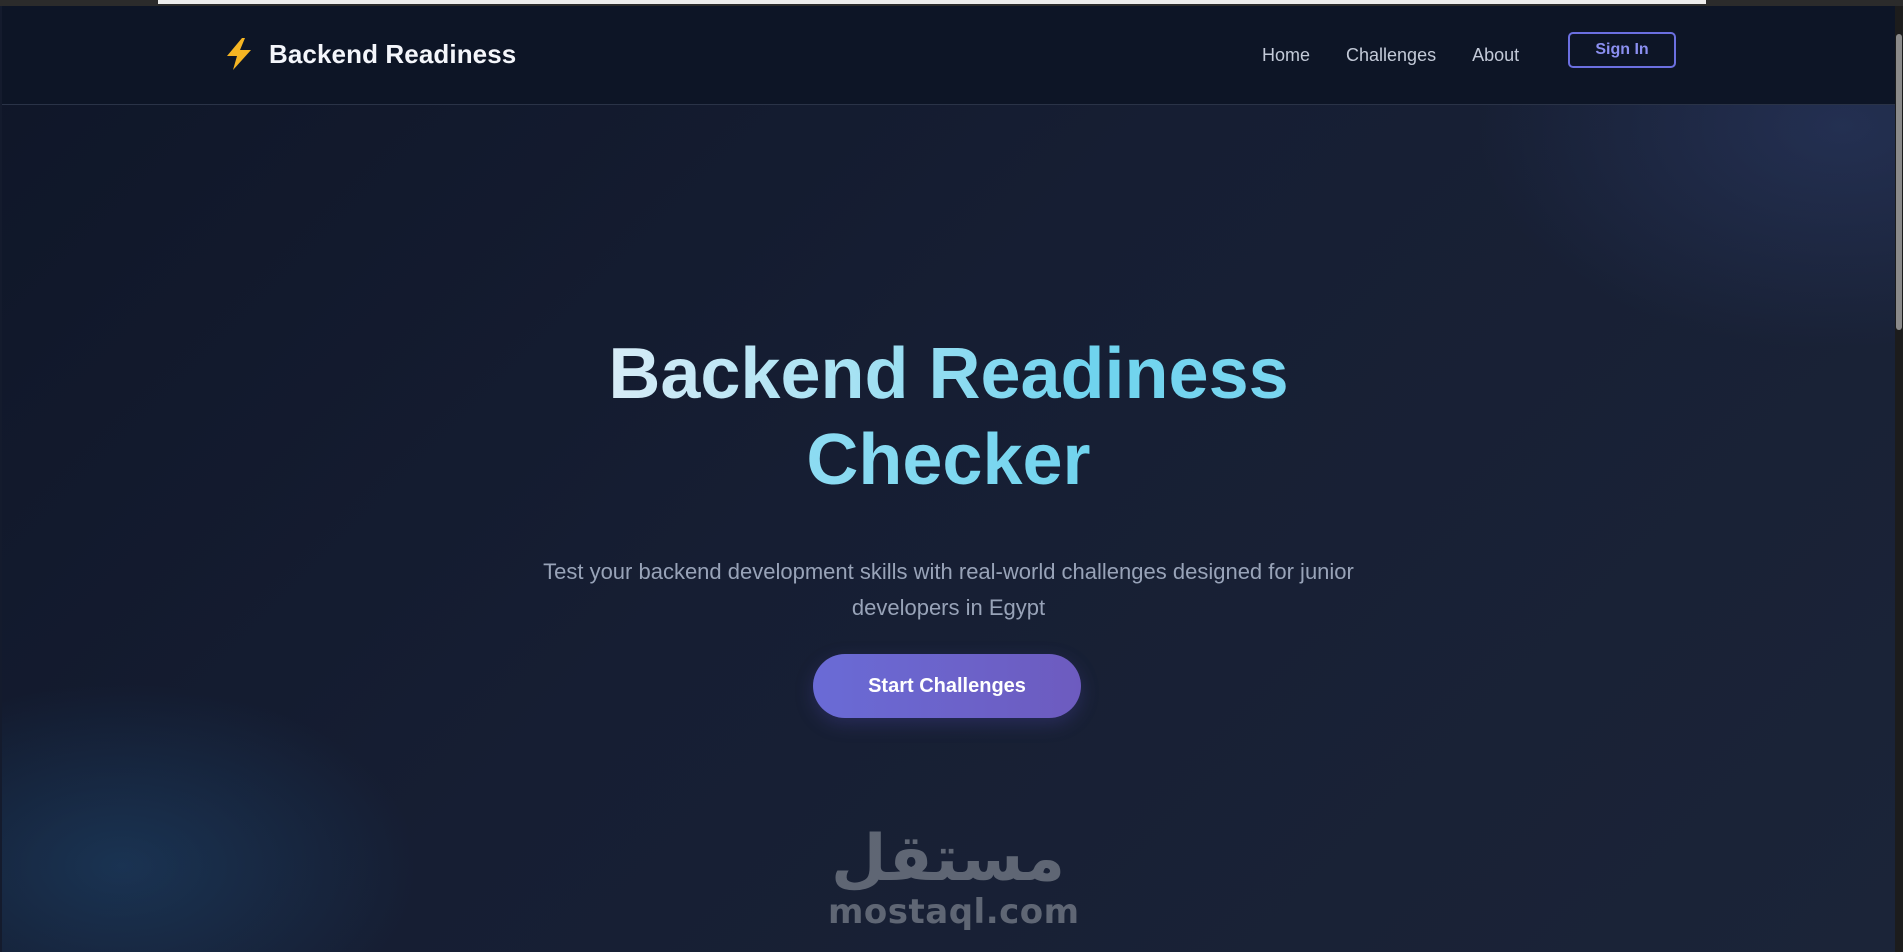 This screenshot has width=1903, height=952. I want to click on page-scrollbar, so click(1899, 479).